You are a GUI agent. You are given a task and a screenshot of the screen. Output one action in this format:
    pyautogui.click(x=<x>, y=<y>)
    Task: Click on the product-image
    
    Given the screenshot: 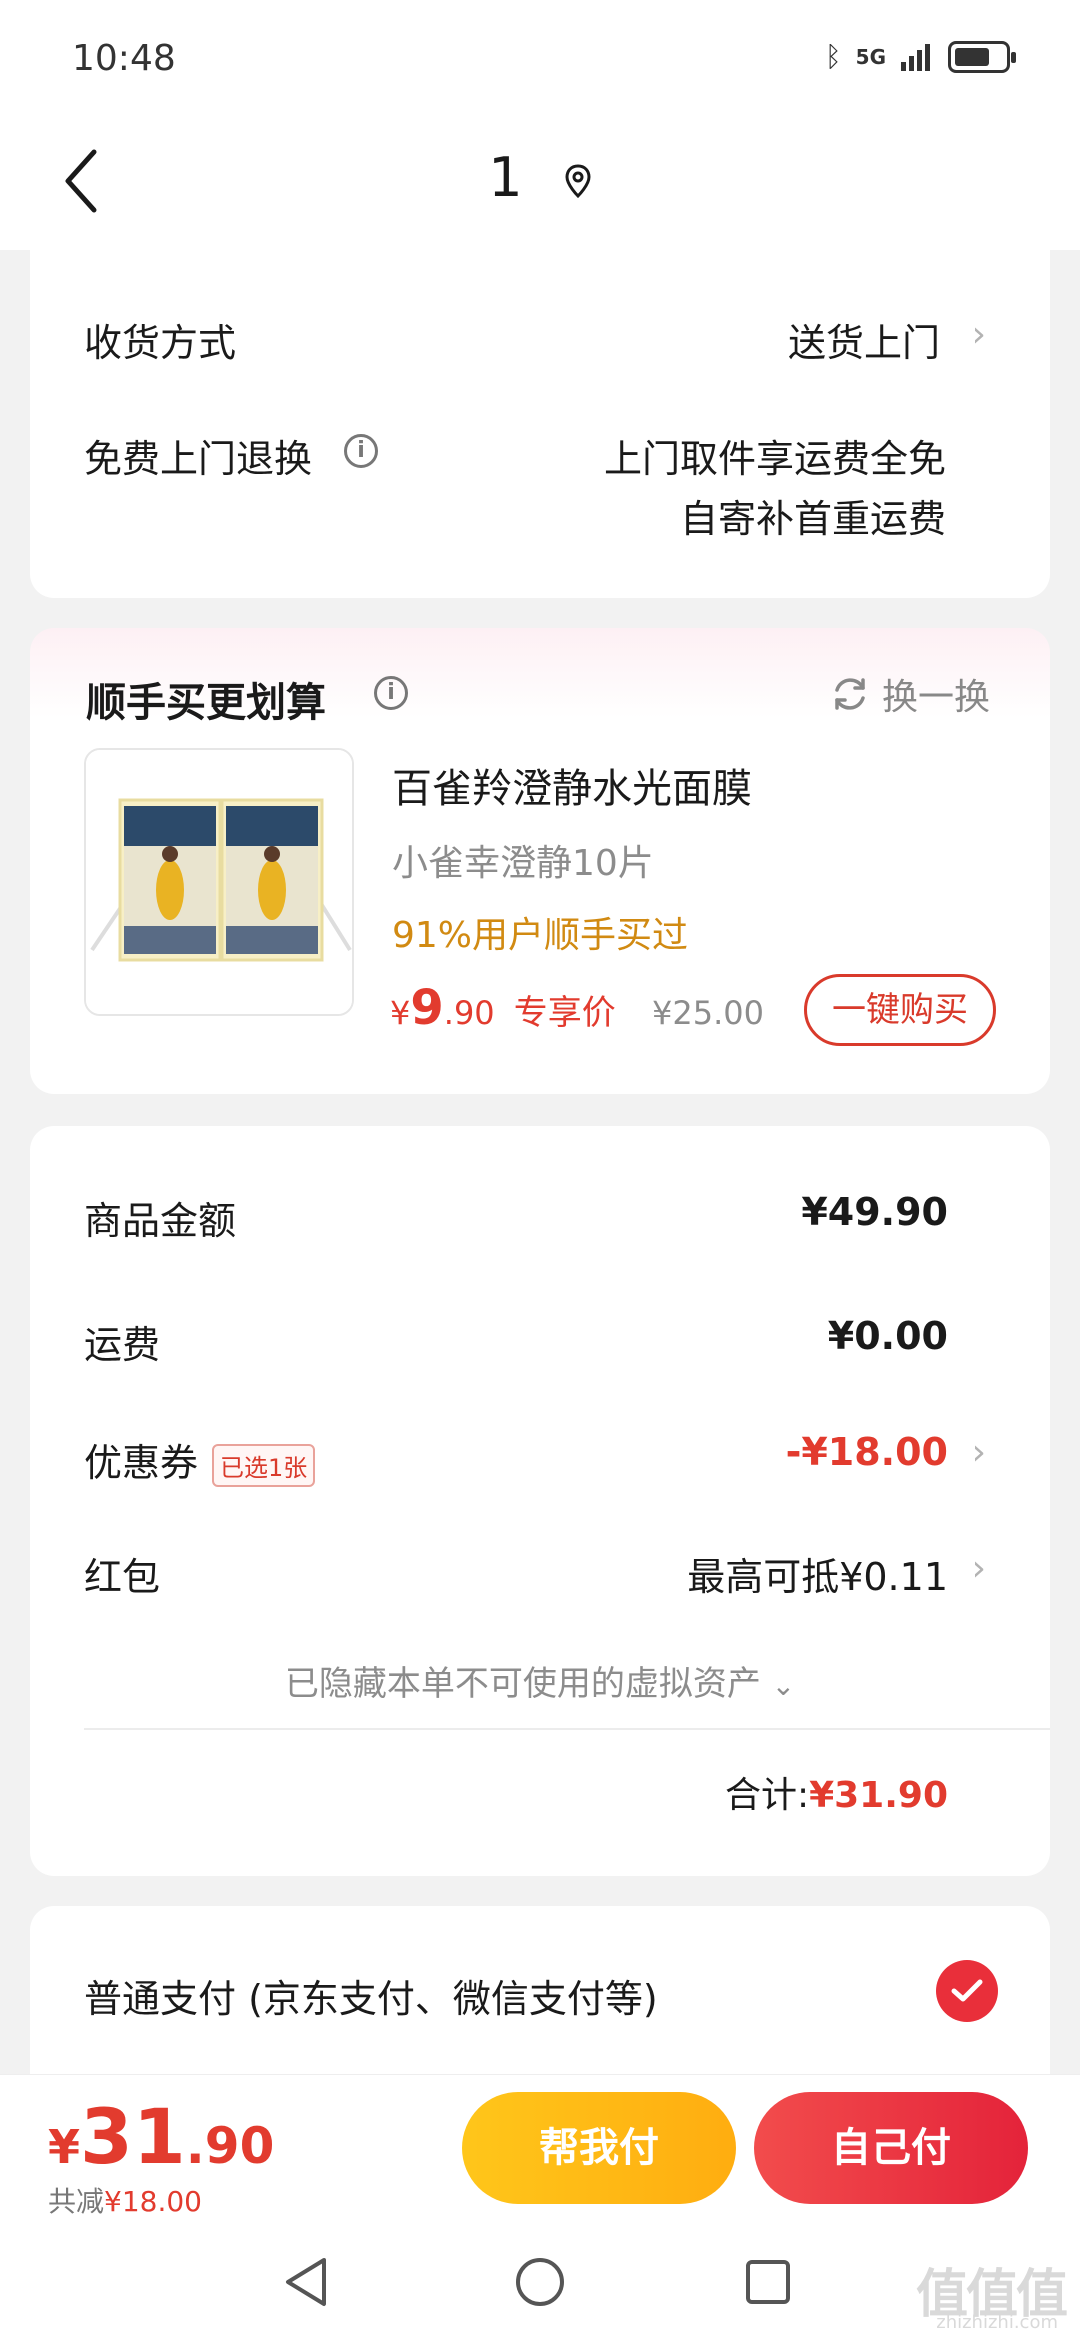 What is the action you would take?
    pyautogui.click(x=219, y=882)
    